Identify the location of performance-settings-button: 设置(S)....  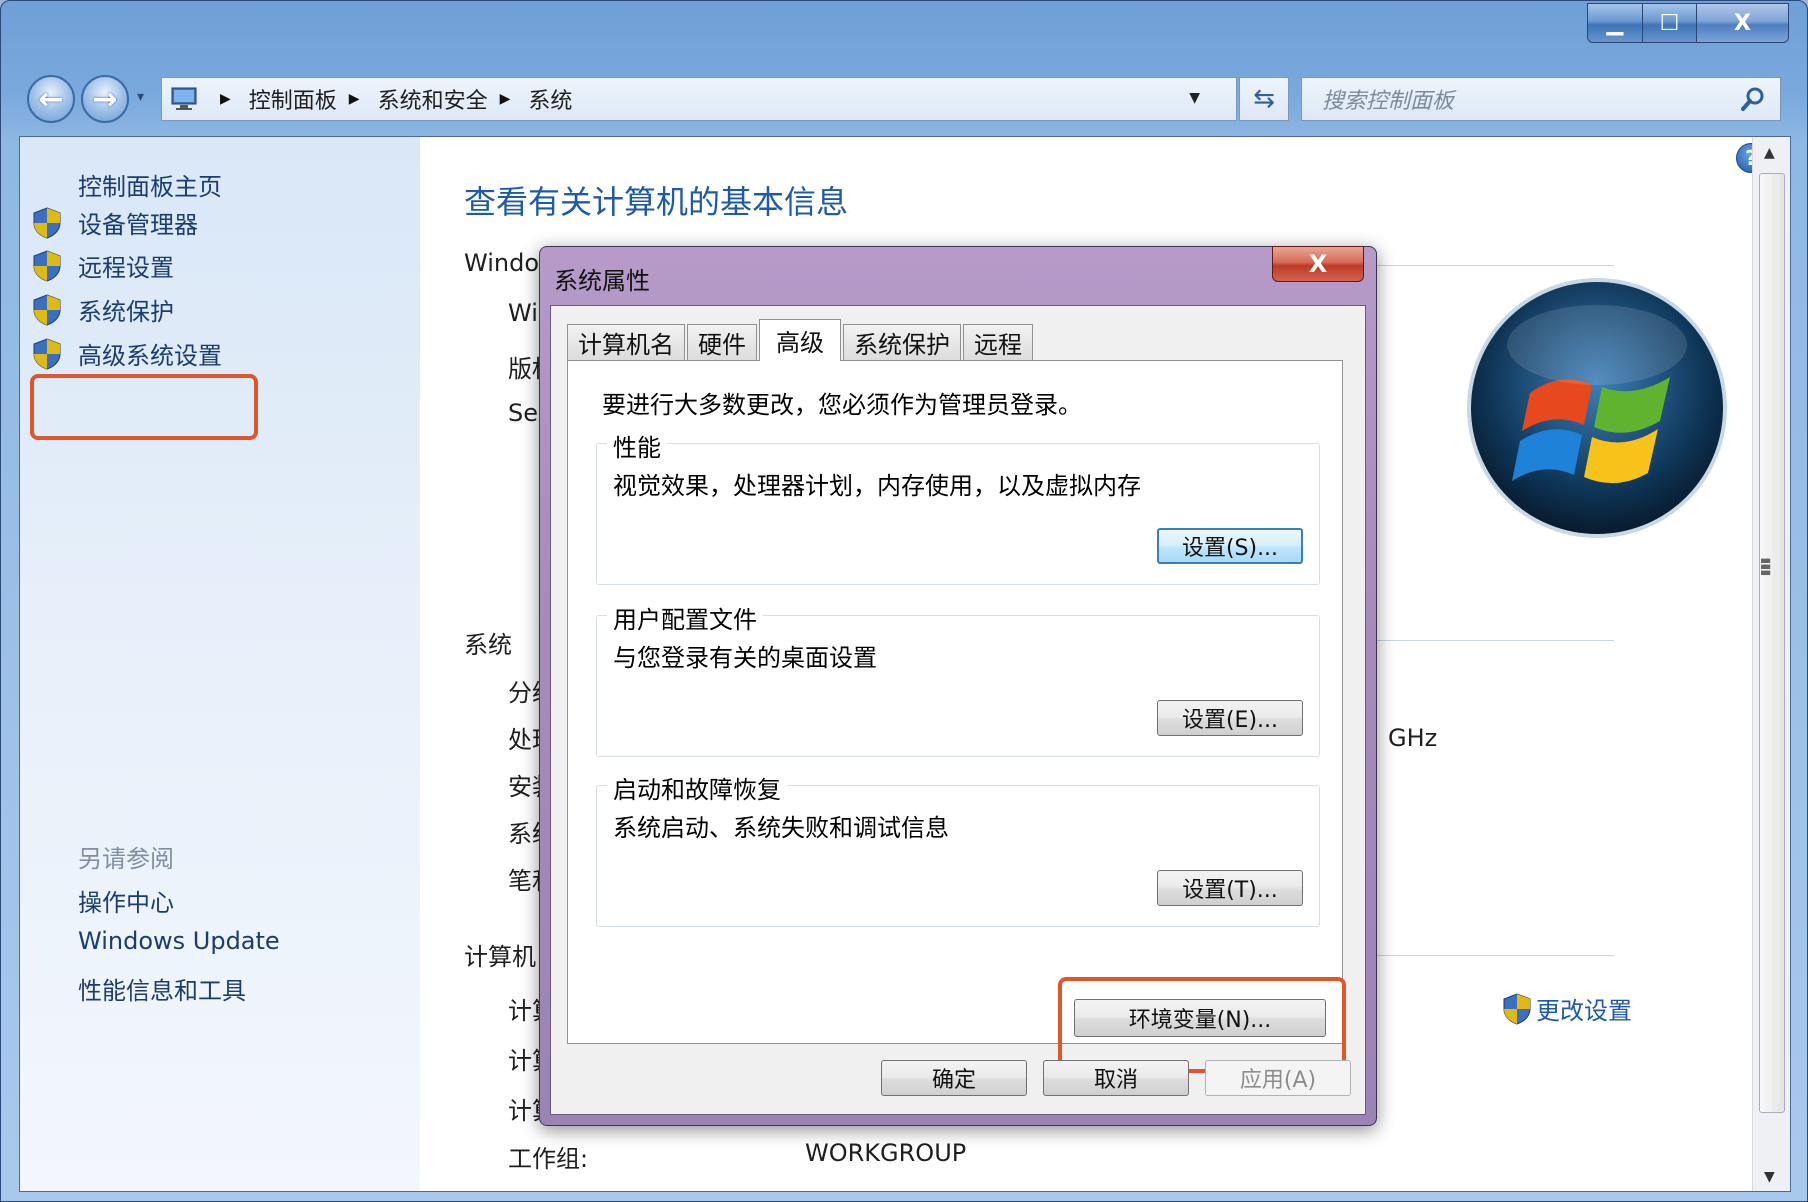
(1230, 546).